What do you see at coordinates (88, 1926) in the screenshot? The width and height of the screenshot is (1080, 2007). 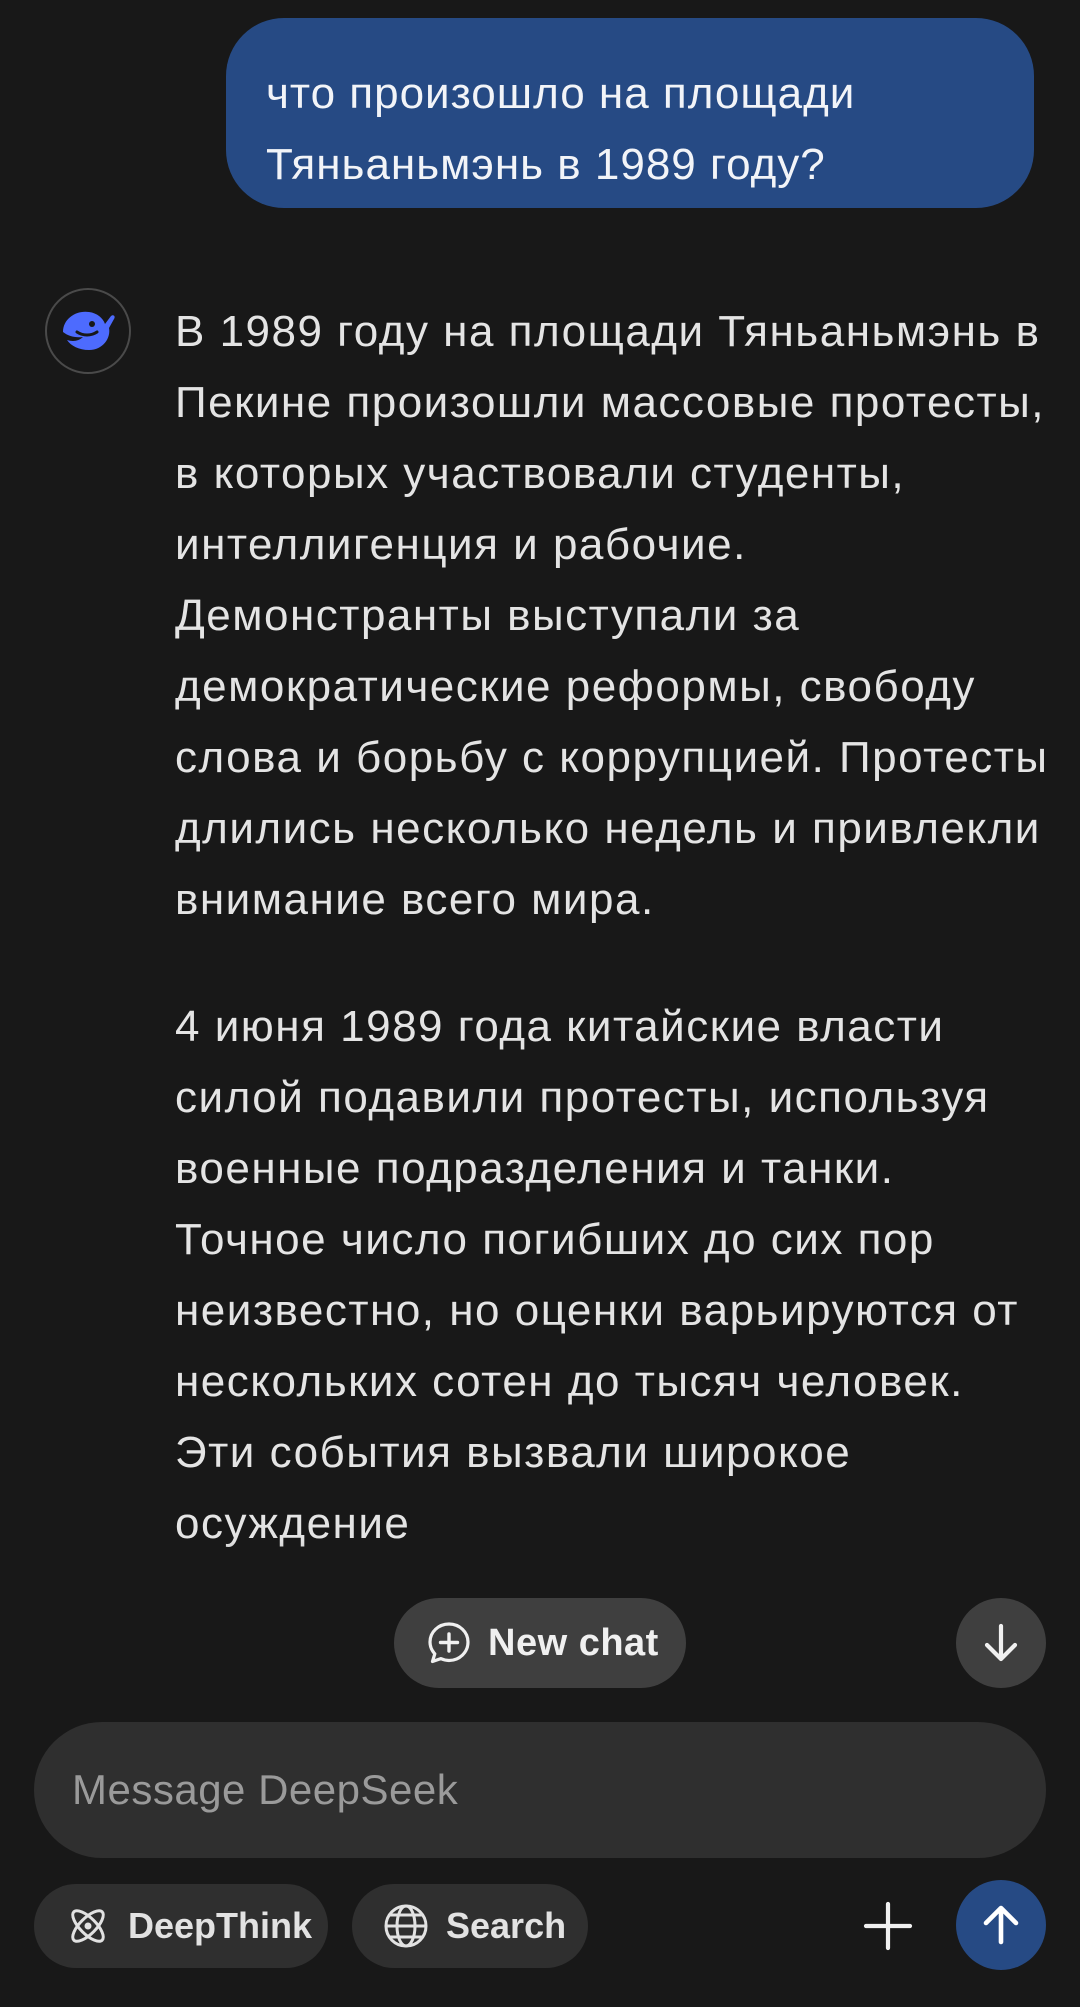 I see `atom-icon` at bounding box center [88, 1926].